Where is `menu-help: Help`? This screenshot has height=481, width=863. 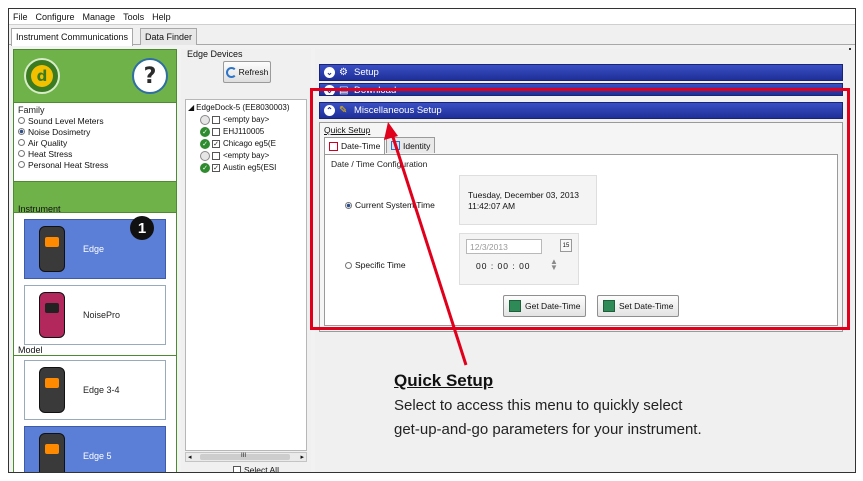
menu-help: Help is located at coordinates (161, 17).